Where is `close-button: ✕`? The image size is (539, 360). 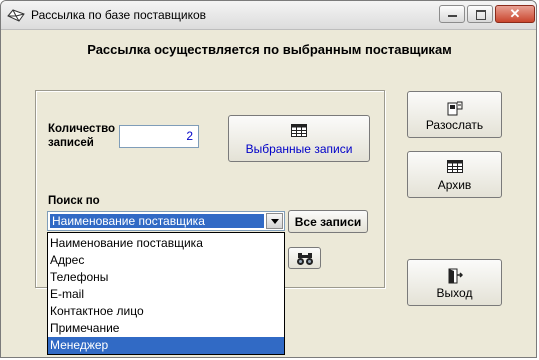
close-button: ✕ is located at coordinates (515, 14).